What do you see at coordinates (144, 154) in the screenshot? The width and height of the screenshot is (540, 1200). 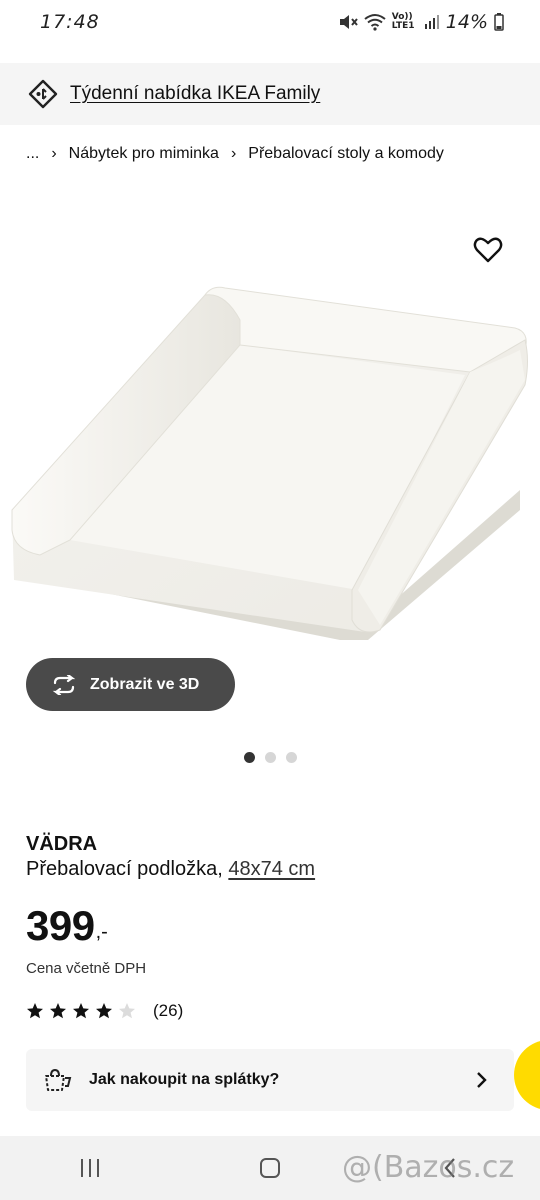 I see `breadcrumb-baby-furniture: Nábytek pro miminka` at bounding box center [144, 154].